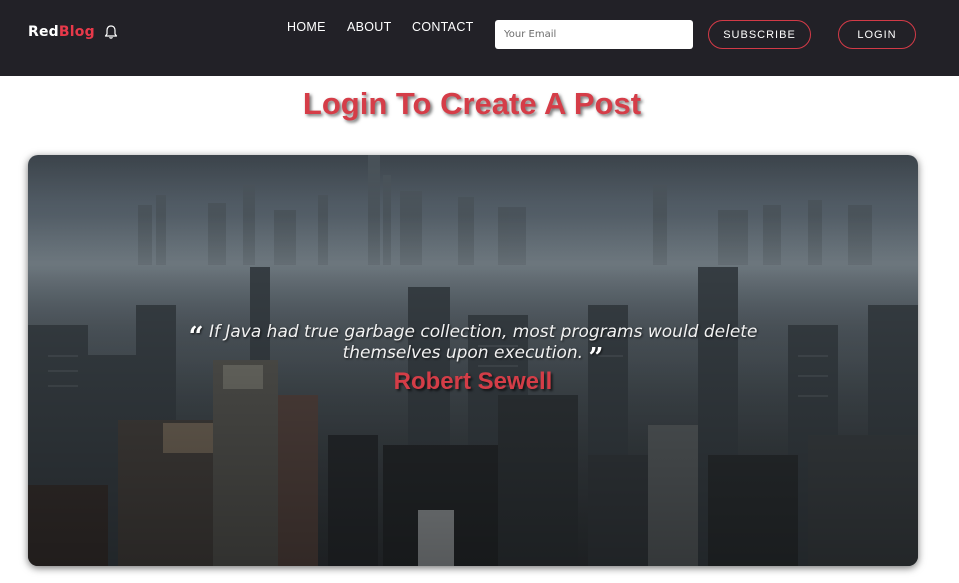 This screenshot has height=583, width=959. I want to click on brand-blog: Blog, so click(76, 32).